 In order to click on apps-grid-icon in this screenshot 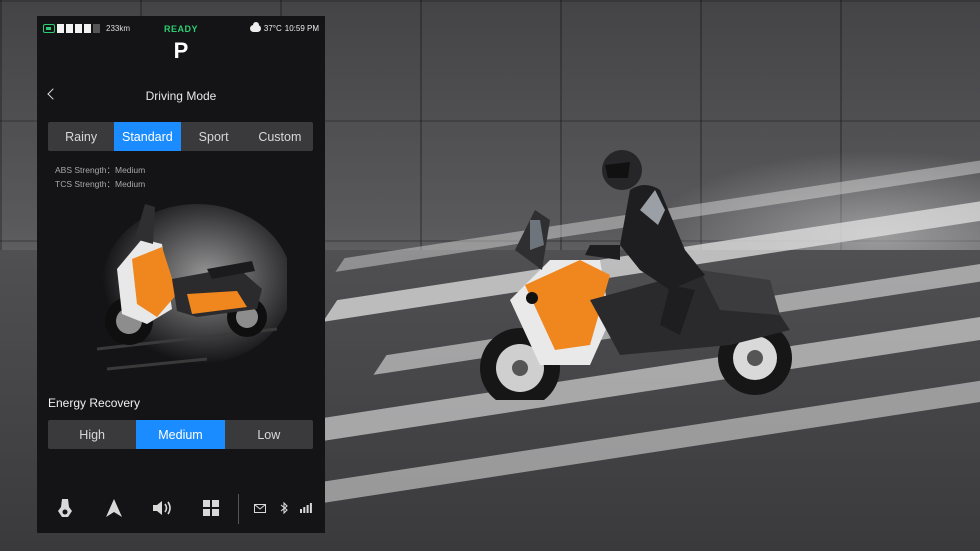, I will do `click(211, 508)`.